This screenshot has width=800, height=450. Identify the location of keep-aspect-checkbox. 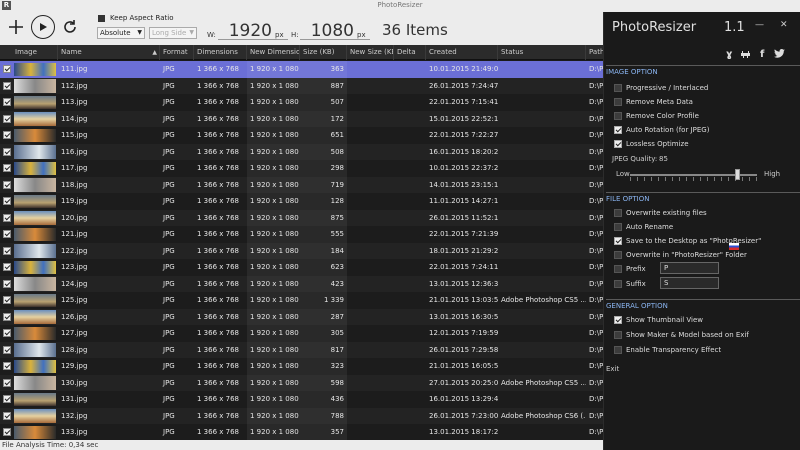
(101, 18).